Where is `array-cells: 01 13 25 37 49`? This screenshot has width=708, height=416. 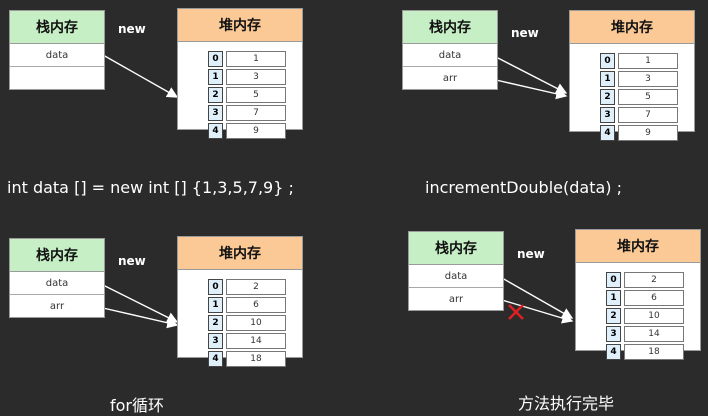
array-cells: 01 13 25 37 49 is located at coordinates (639, 98).